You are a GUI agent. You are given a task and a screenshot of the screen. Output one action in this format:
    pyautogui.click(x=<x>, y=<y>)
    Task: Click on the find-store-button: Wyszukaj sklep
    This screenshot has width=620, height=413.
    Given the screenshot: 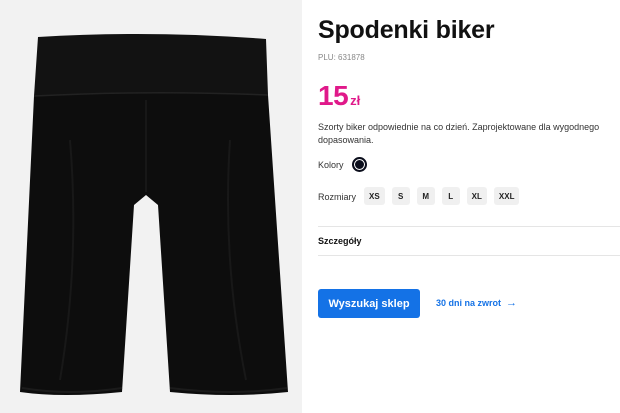 What is the action you would take?
    pyautogui.click(x=369, y=303)
    